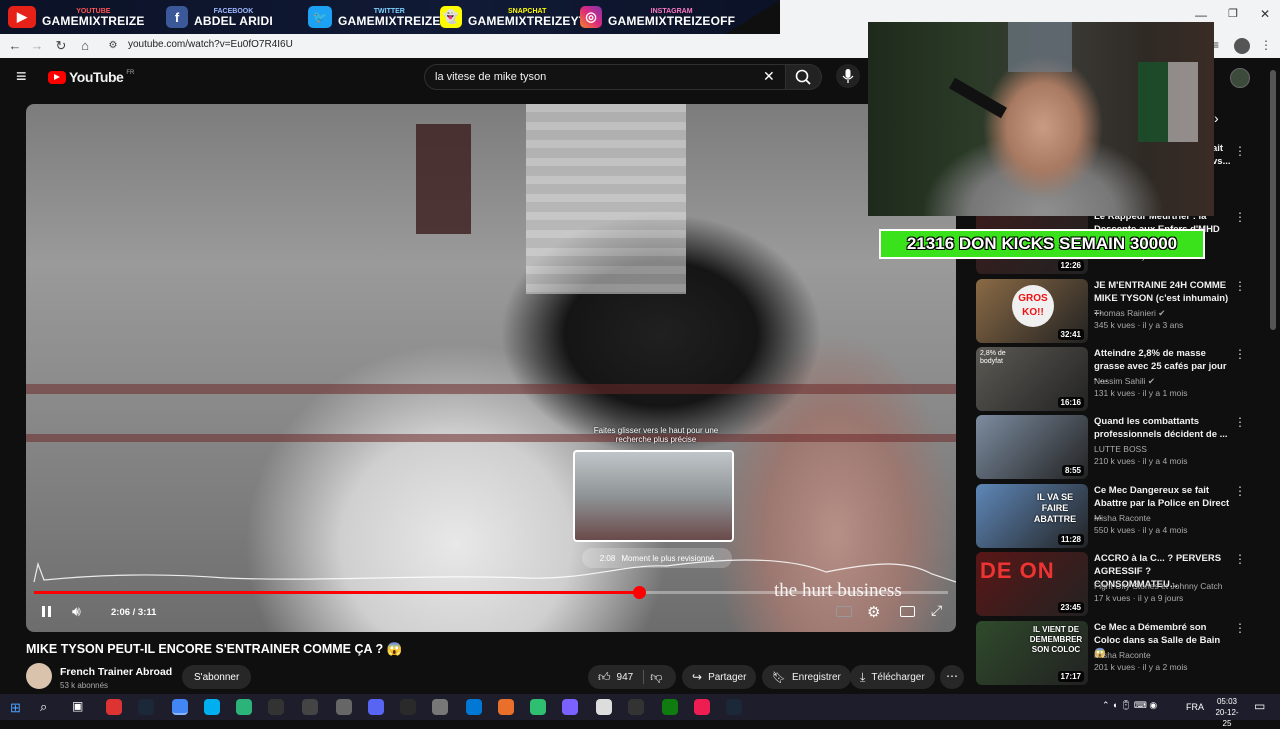  I want to click on save-button: 🔖︎ Enregistrer, so click(806, 677).